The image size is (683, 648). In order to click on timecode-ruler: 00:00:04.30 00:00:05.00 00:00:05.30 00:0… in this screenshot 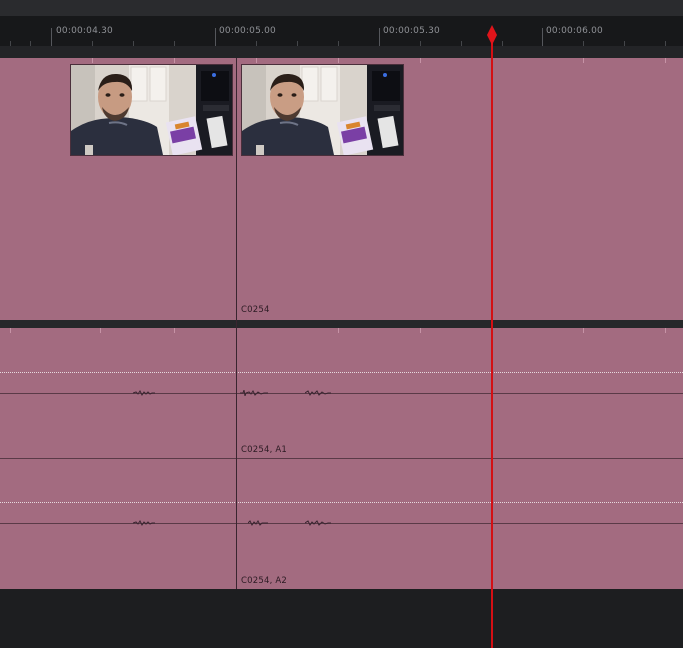, I will do `click(341, 31)`.